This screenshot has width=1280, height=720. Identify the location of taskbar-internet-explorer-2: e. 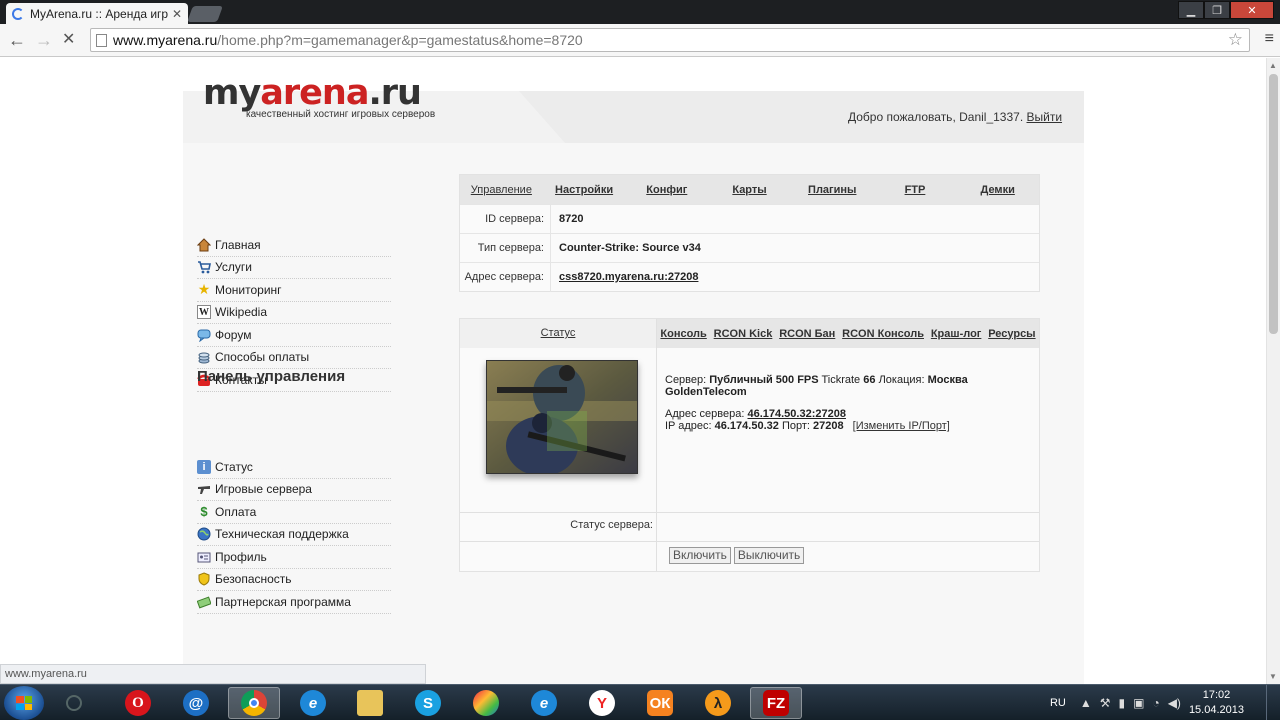
(544, 703).